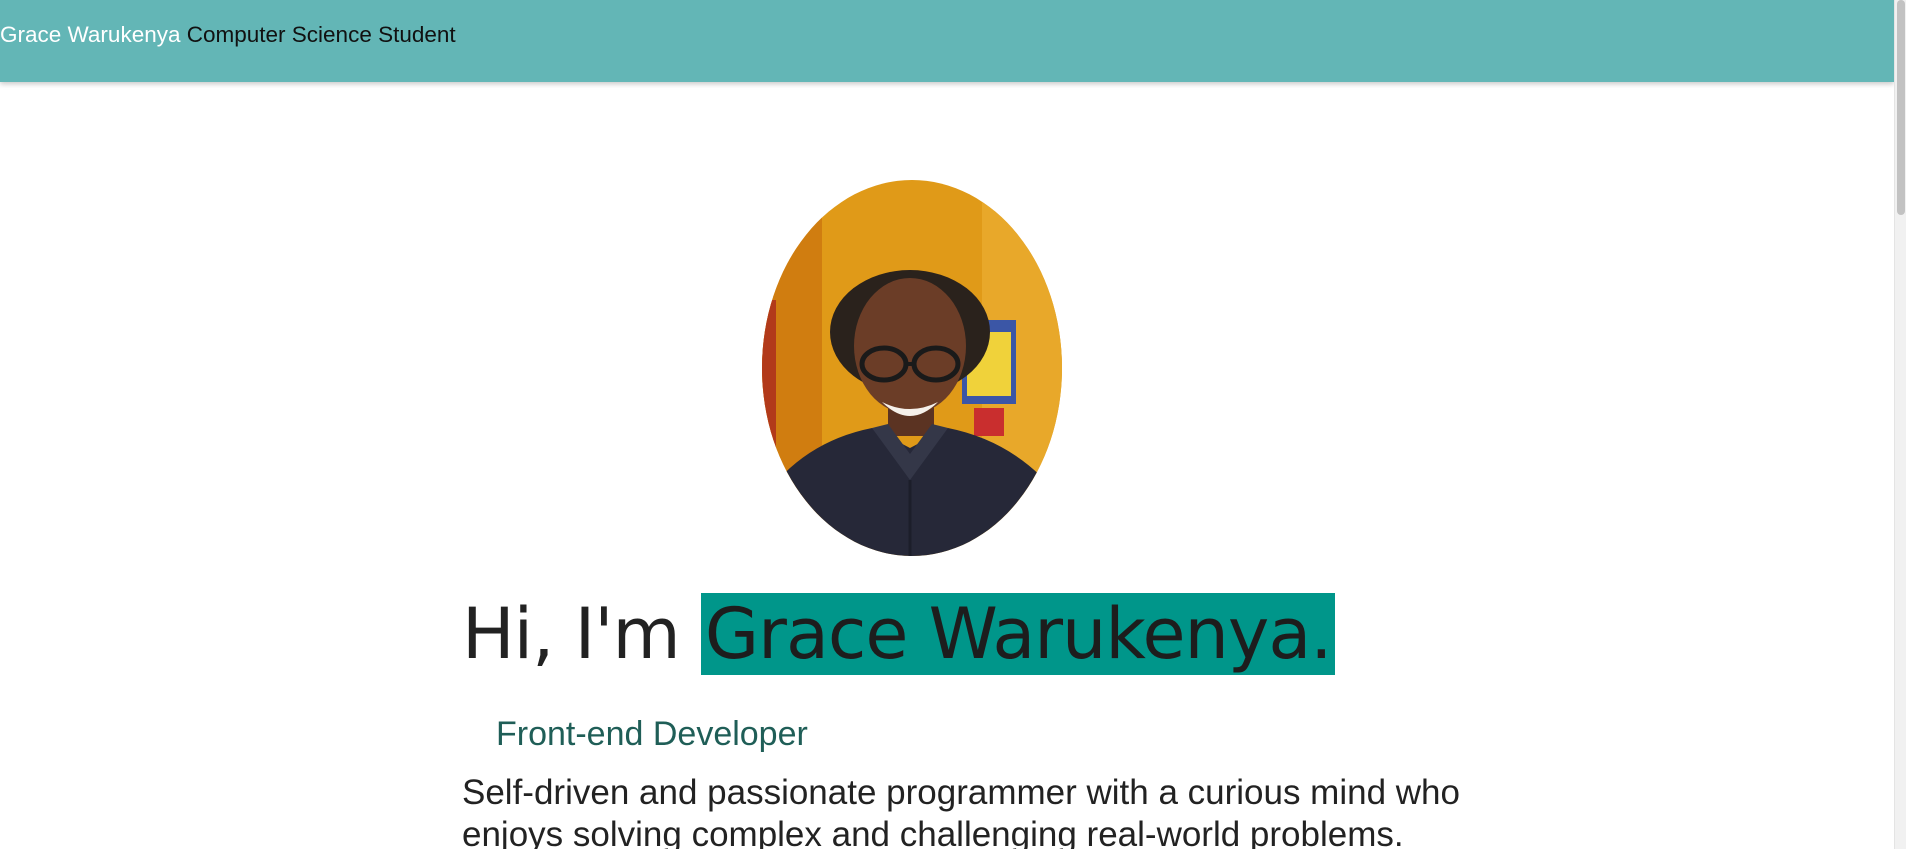 This screenshot has height=849, width=1906. Describe the element at coordinates (321, 34) in the screenshot. I see `brand-title: Computer Science Student` at that location.